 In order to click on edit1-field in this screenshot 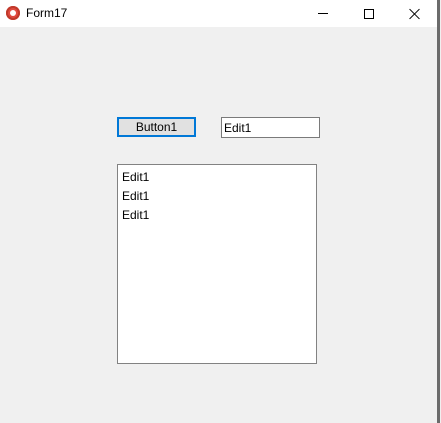, I will do `click(270, 127)`.